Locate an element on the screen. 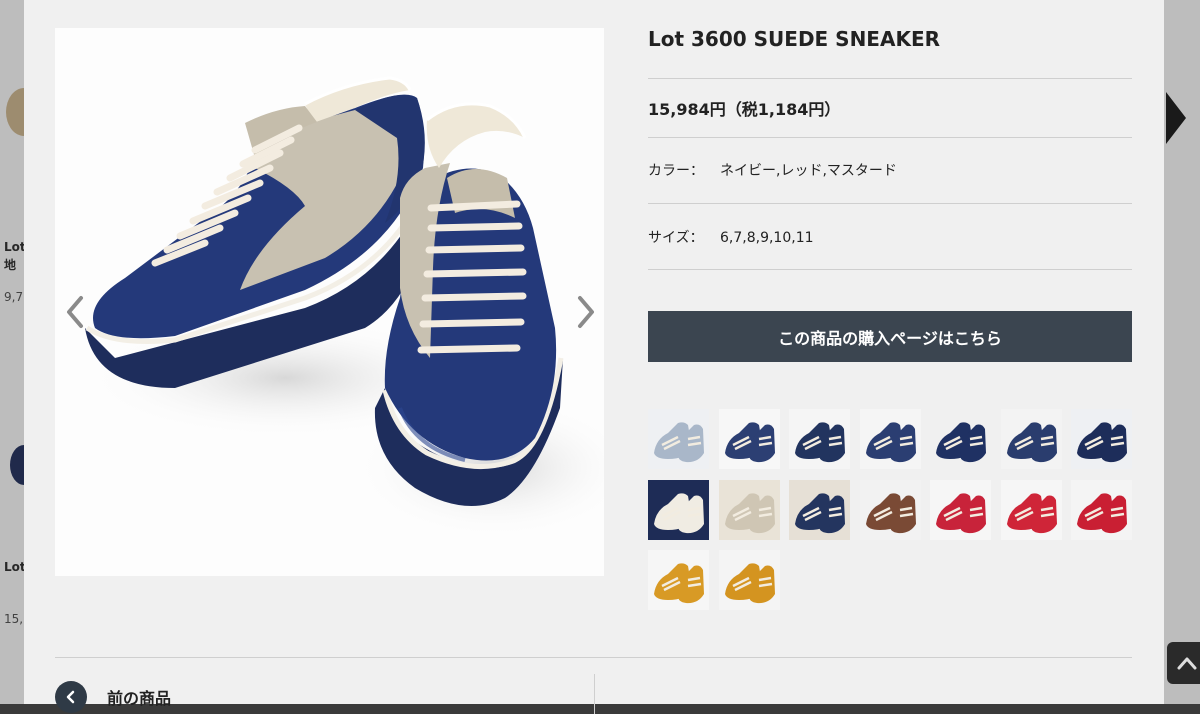 The image size is (1200, 714). thumbnail-navy-pair-front is located at coordinates (749, 439).